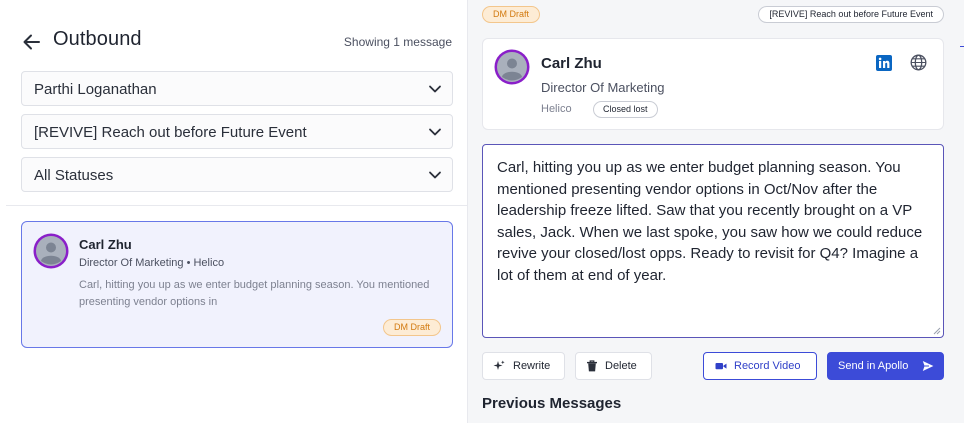 This screenshot has height=423, width=964. What do you see at coordinates (499, 365) in the screenshot?
I see `sparkle-icon` at bounding box center [499, 365].